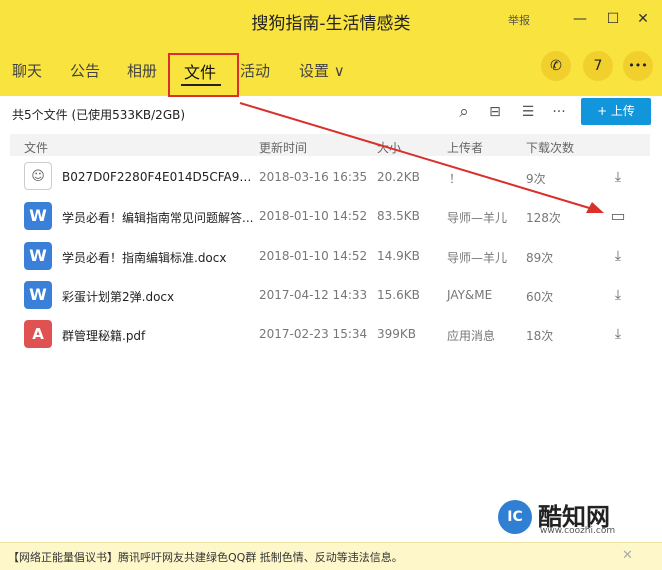  What do you see at coordinates (418, 156) in the screenshot?
I see `annotation-arrow-line` at bounding box center [418, 156].